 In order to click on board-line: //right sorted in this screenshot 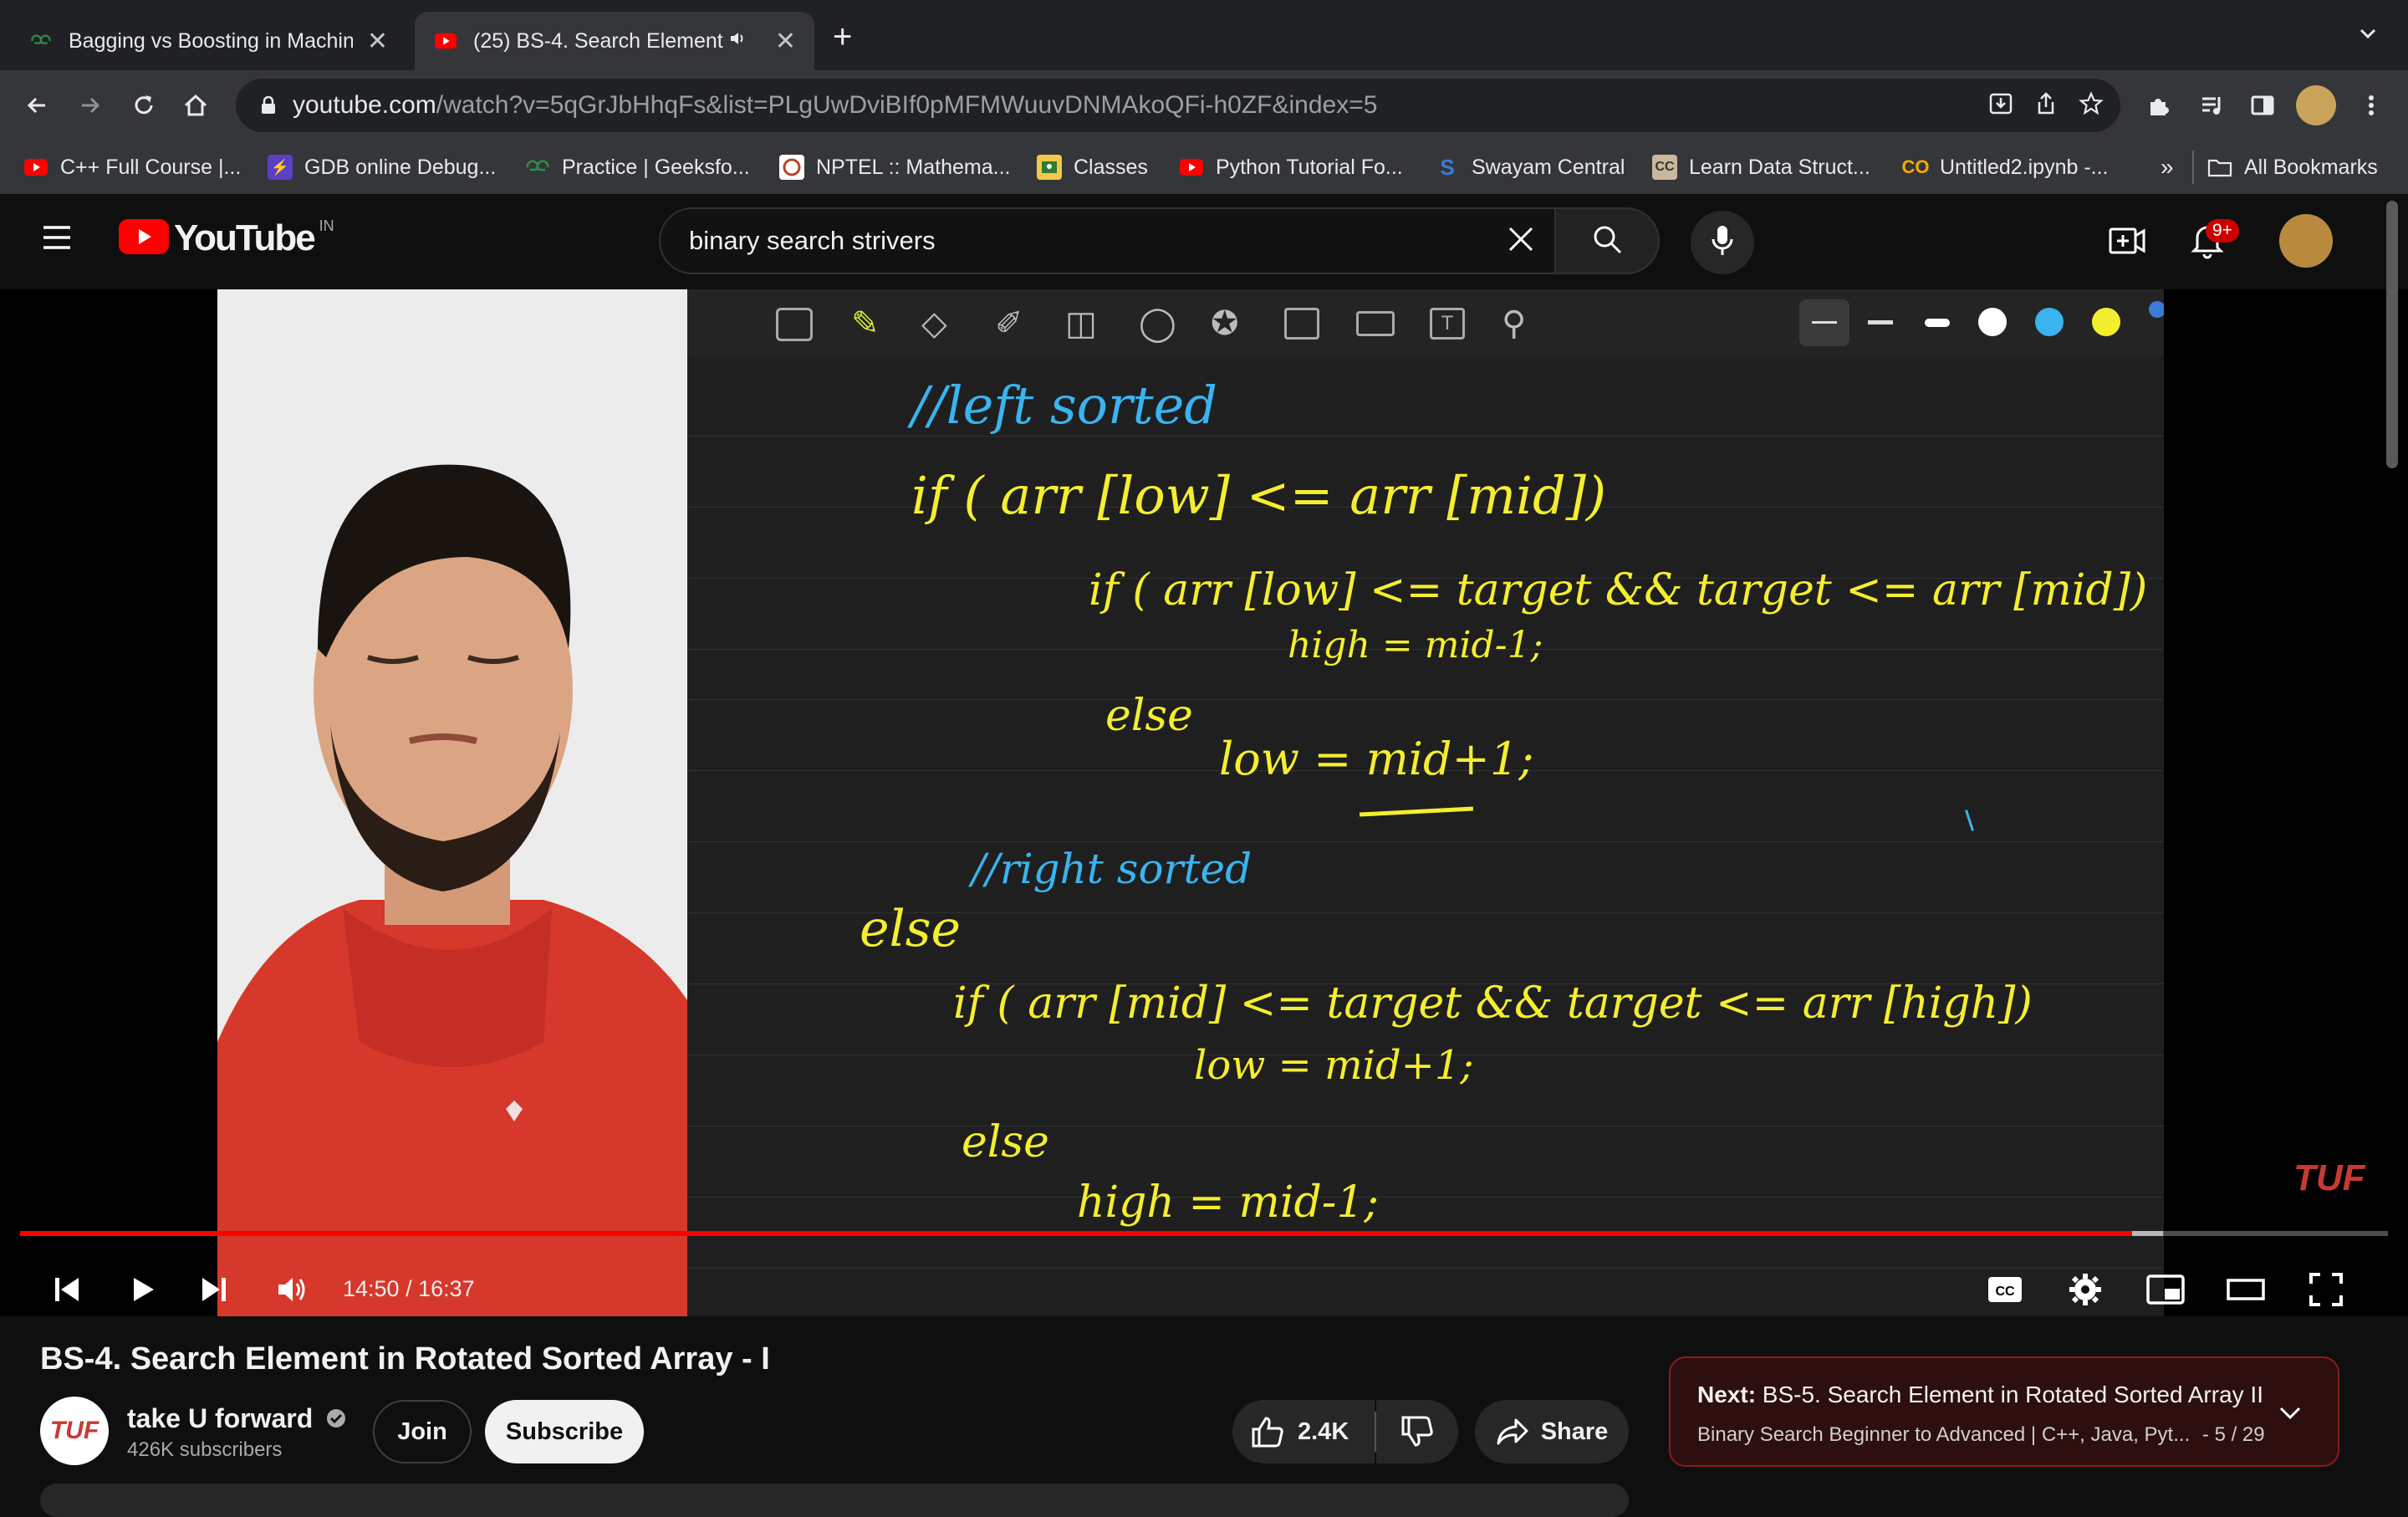, I will do `click(1112, 869)`.